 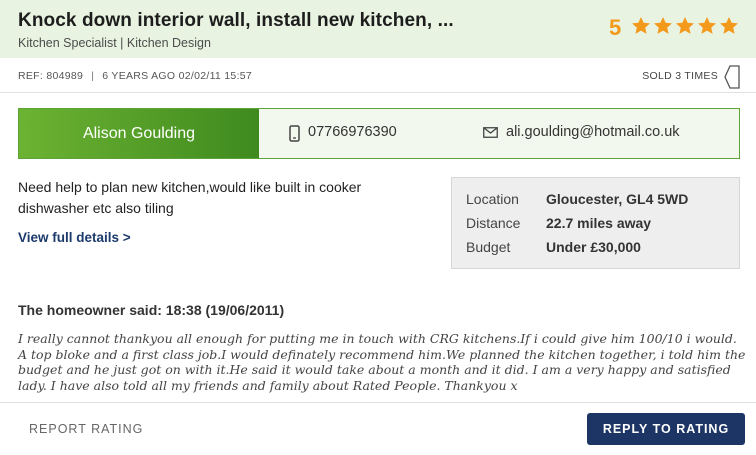 What do you see at coordinates (666, 429) in the screenshot?
I see `reply-to-rating-button: REPLY TO RATING` at bounding box center [666, 429].